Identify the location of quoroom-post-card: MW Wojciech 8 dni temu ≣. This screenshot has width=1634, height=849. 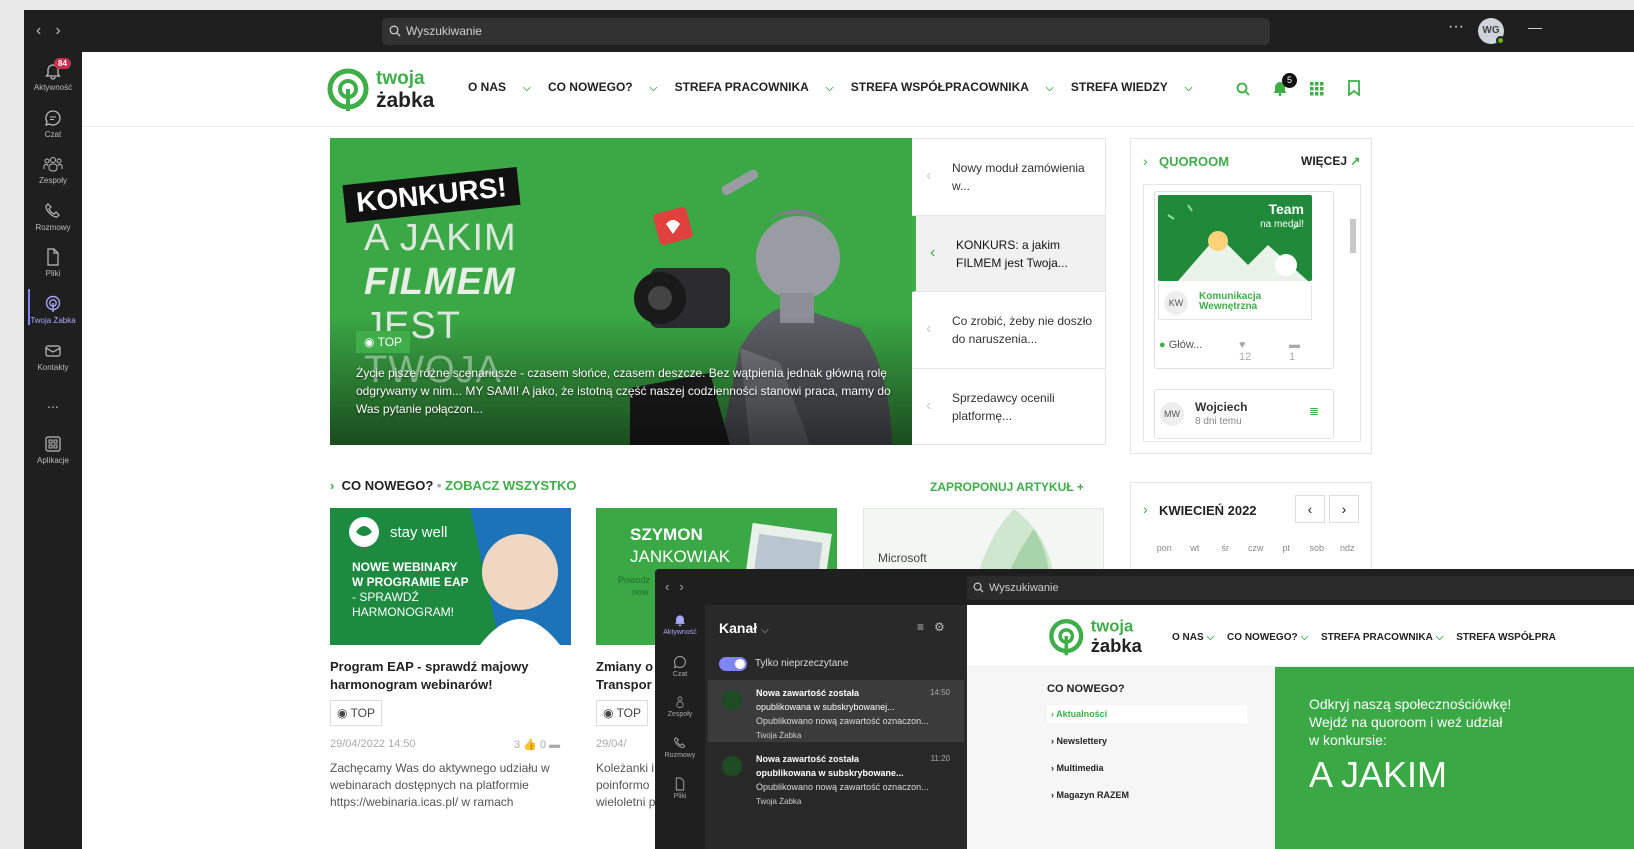
(1244, 414).